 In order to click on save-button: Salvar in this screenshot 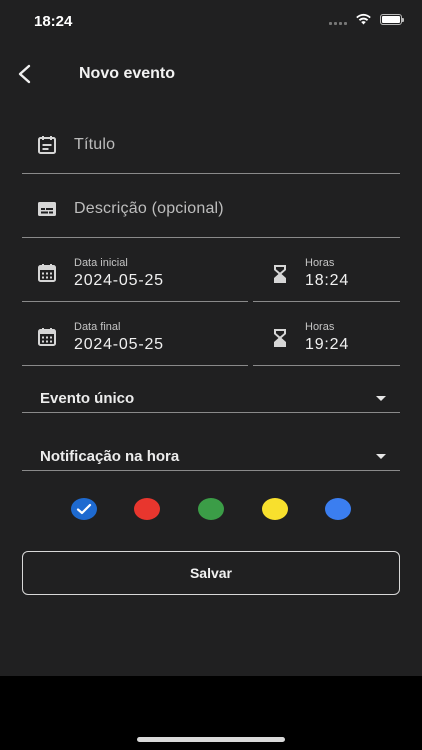, I will do `click(211, 573)`.